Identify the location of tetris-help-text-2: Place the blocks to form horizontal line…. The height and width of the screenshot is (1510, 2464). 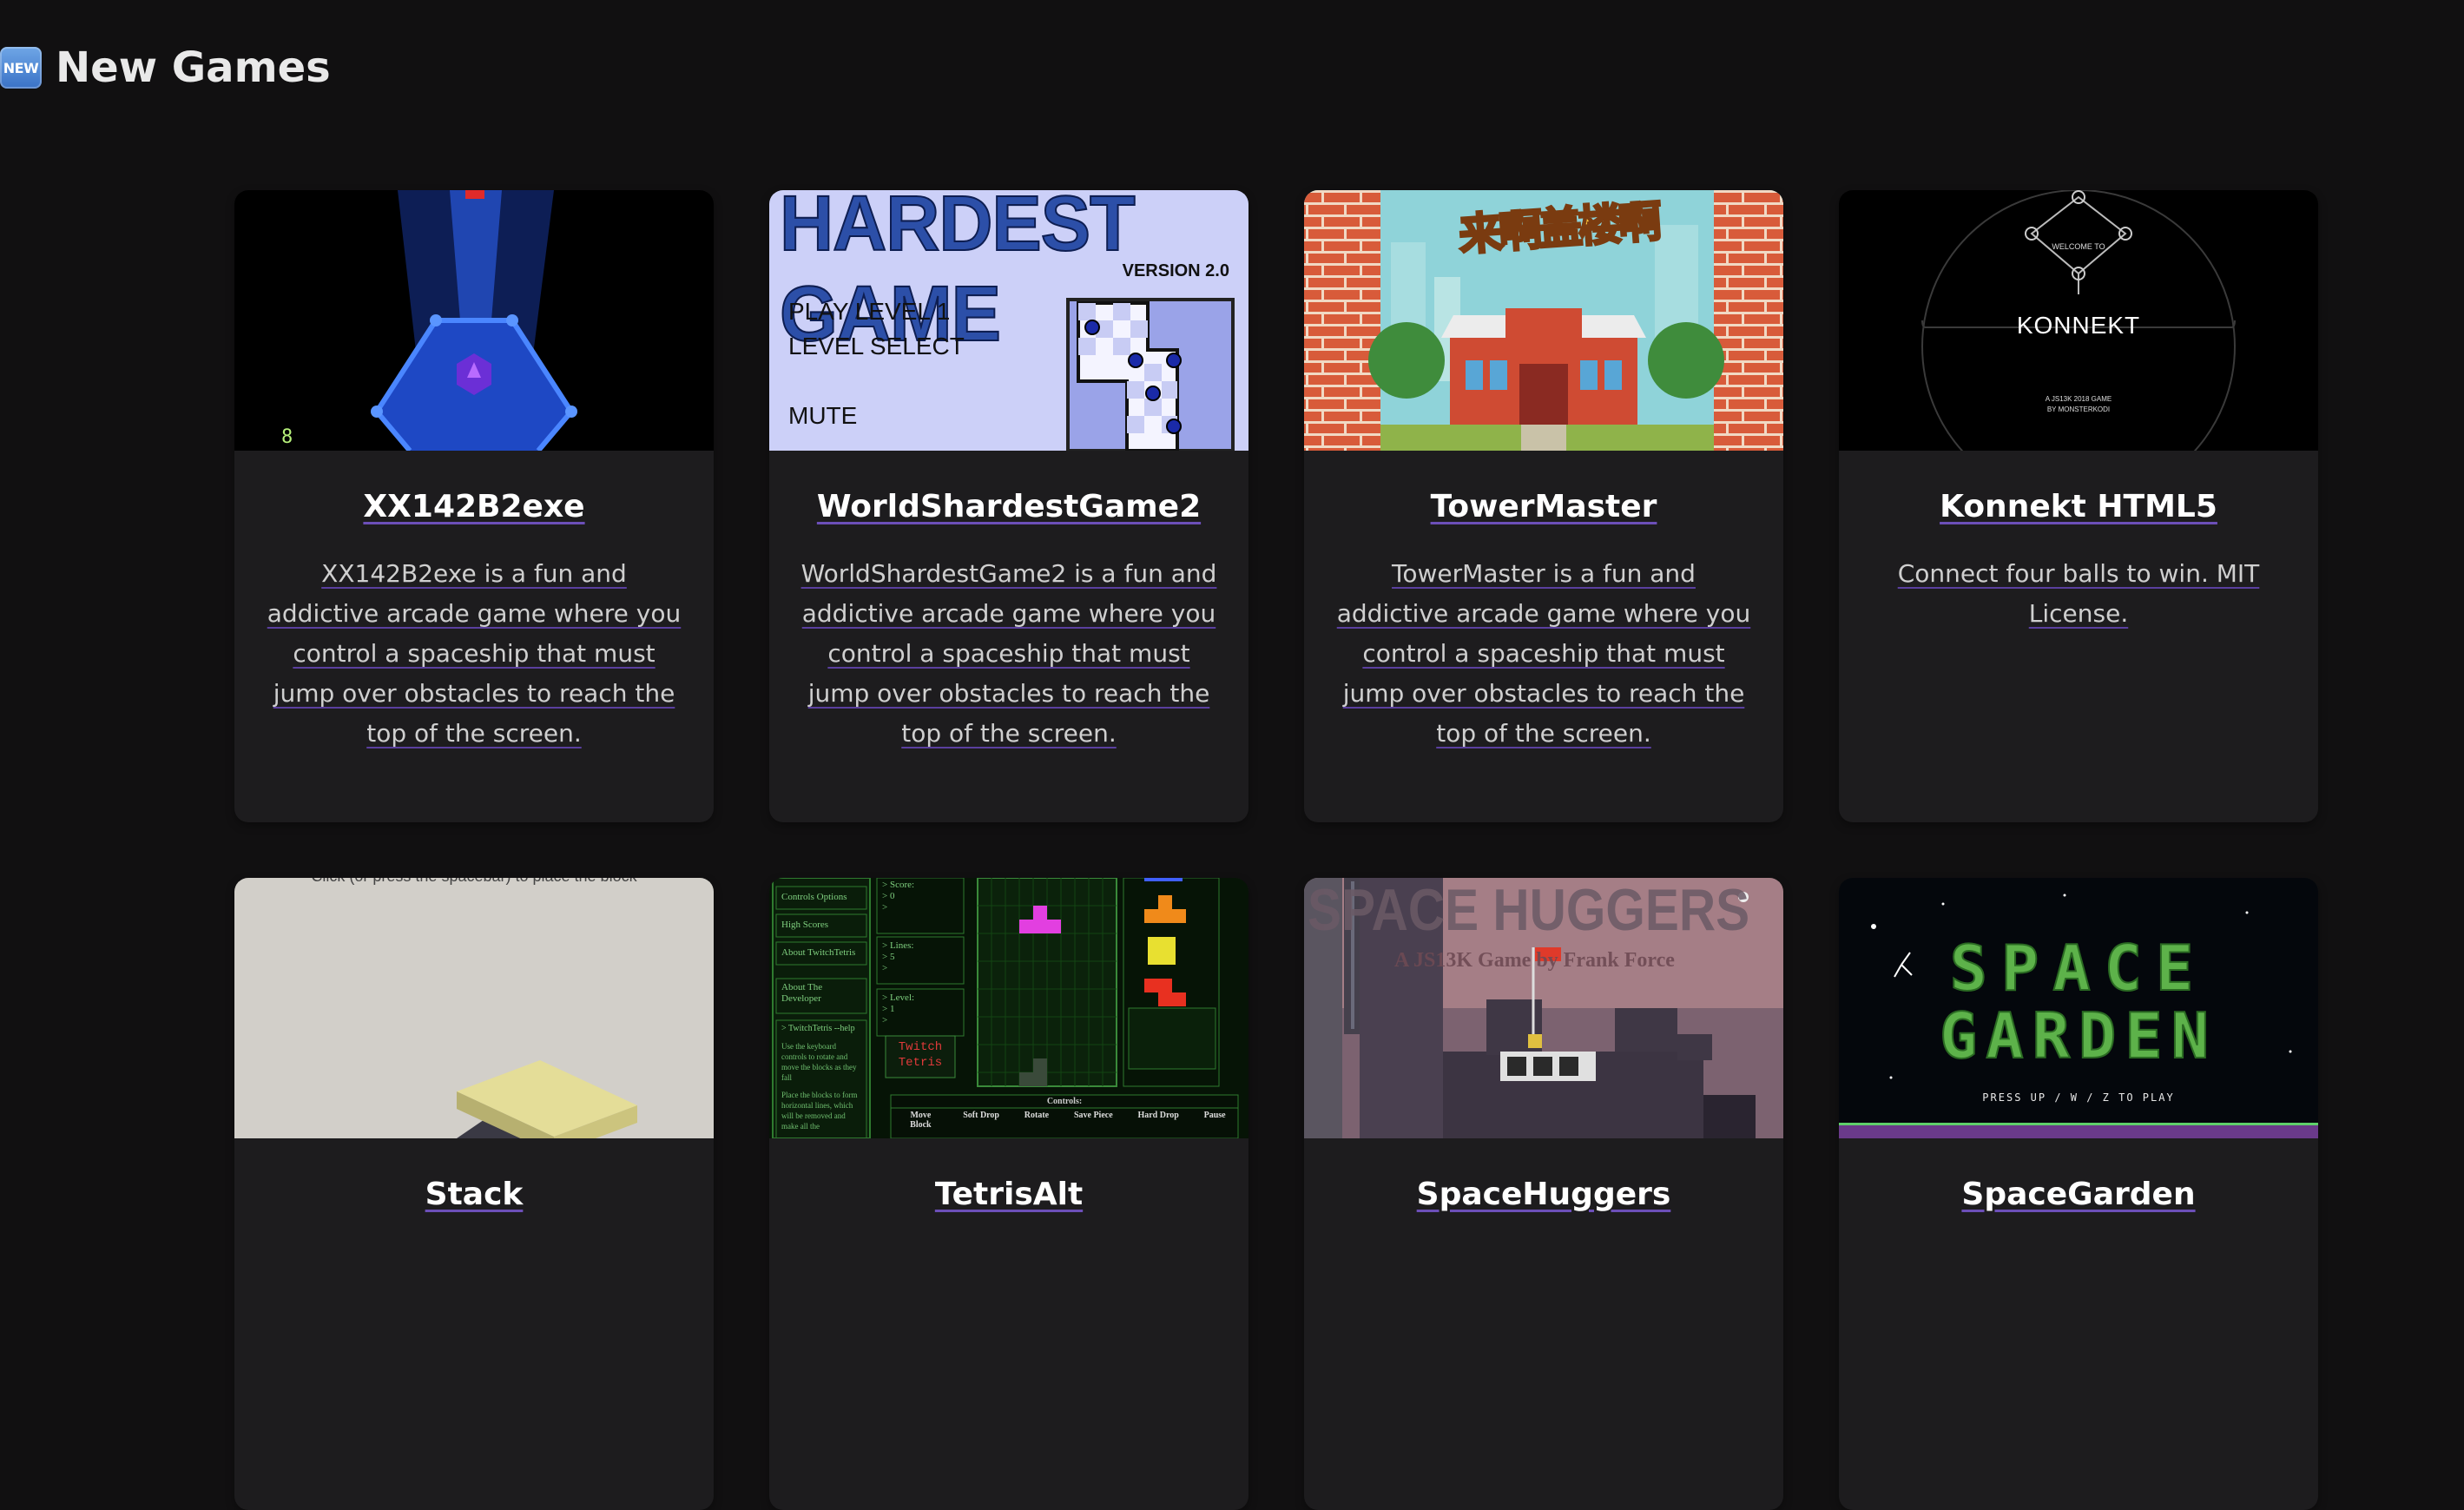
(819, 1111).